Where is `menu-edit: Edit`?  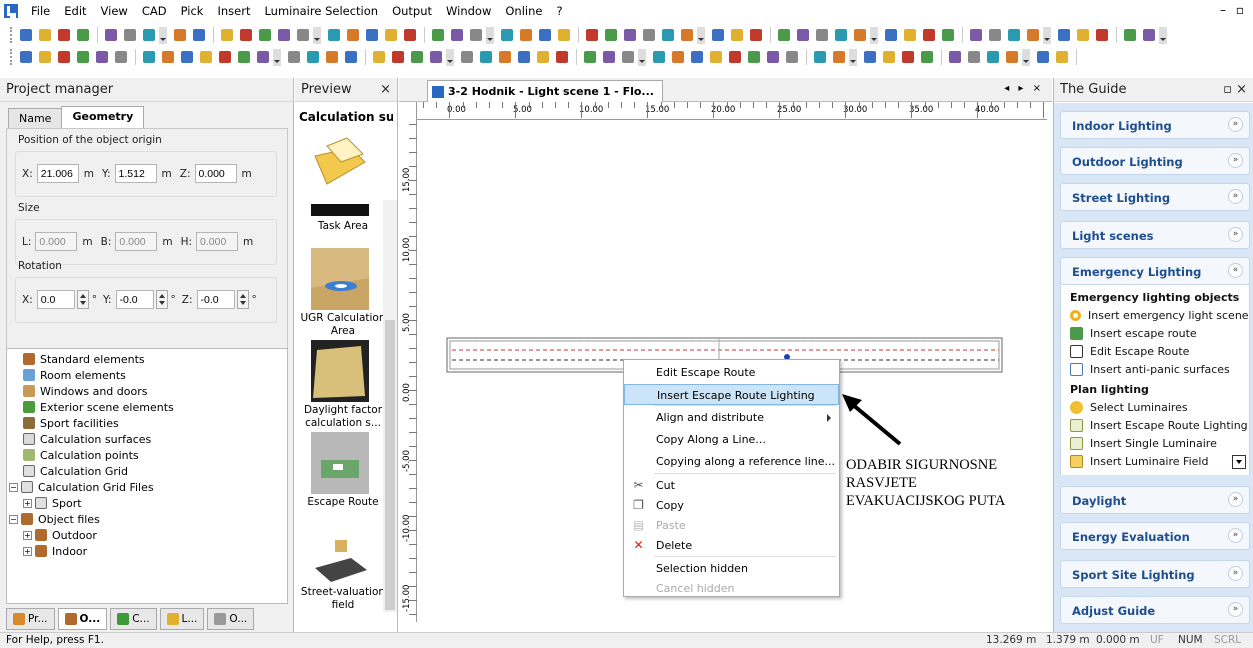 menu-edit: Edit is located at coordinates (75, 11).